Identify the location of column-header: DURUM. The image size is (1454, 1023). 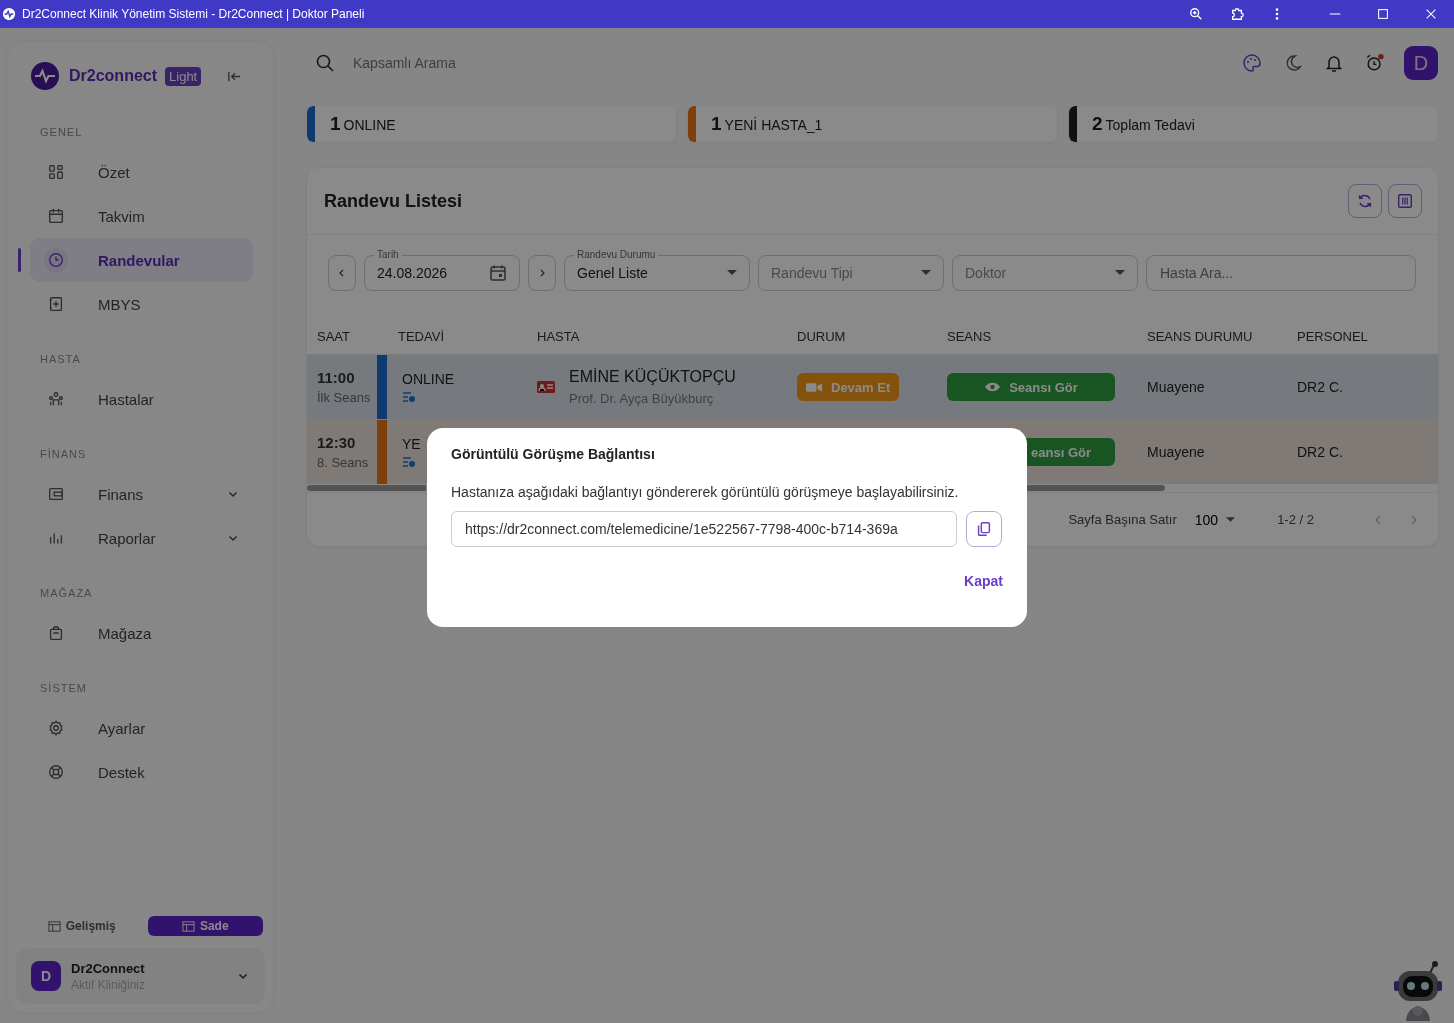
(821, 336).